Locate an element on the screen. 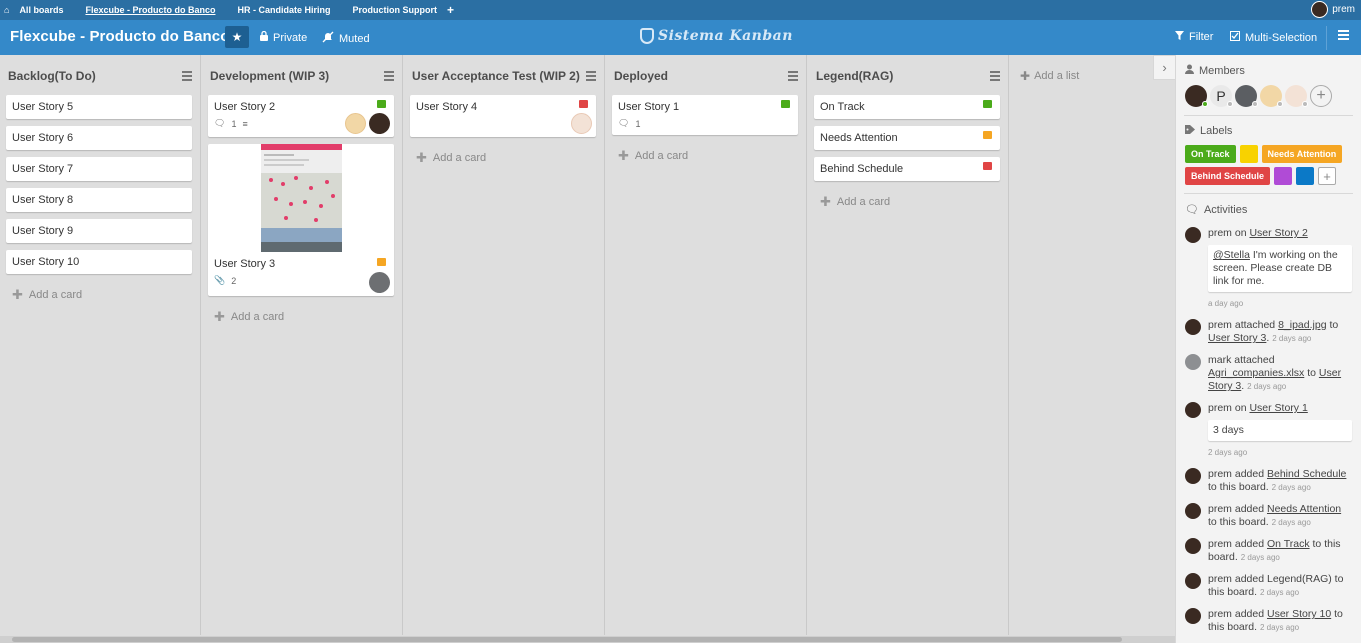 The width and height of the screenshot is (1361, 643). list-header: Development (WIP 3) is located at coordinates (302, 75).